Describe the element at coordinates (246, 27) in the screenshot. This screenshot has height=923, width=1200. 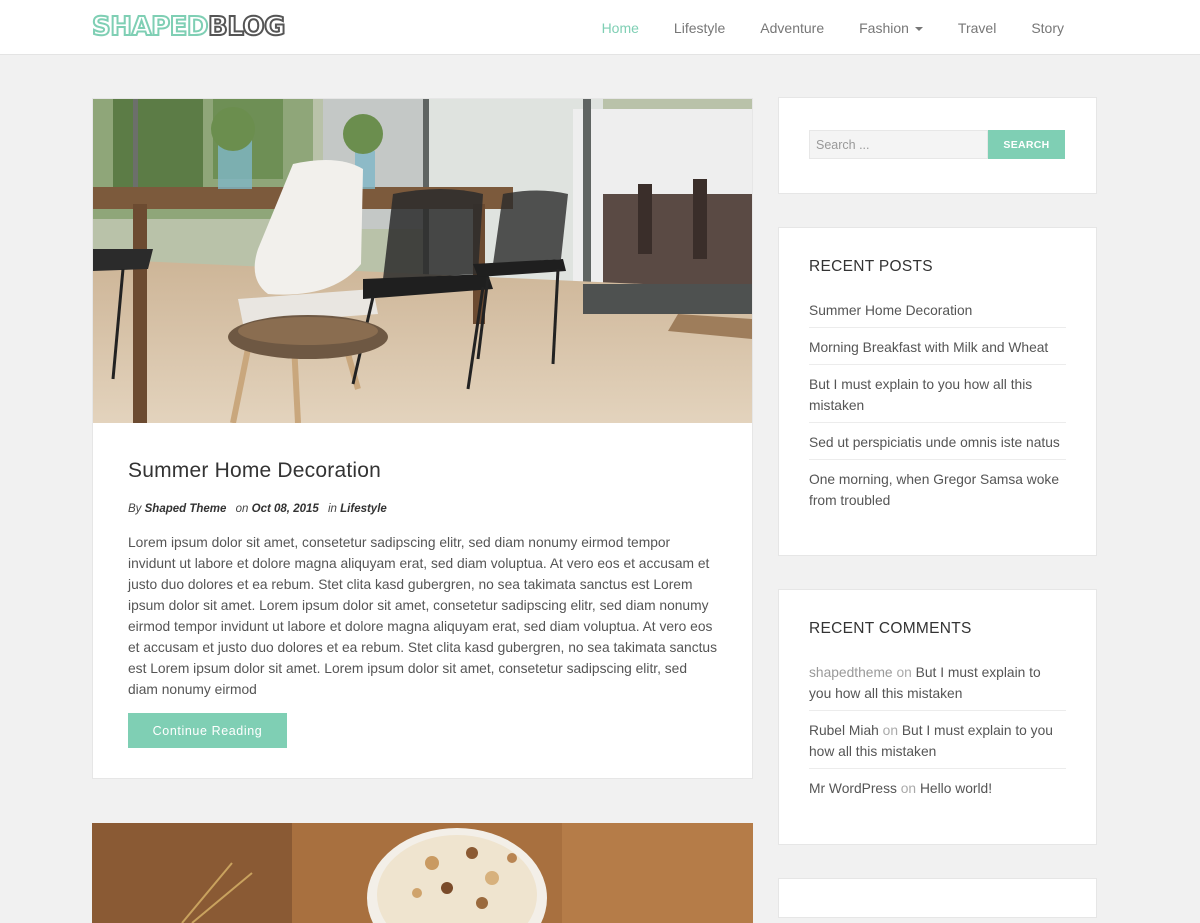
I see `logo-blog: BLOG` at that location.